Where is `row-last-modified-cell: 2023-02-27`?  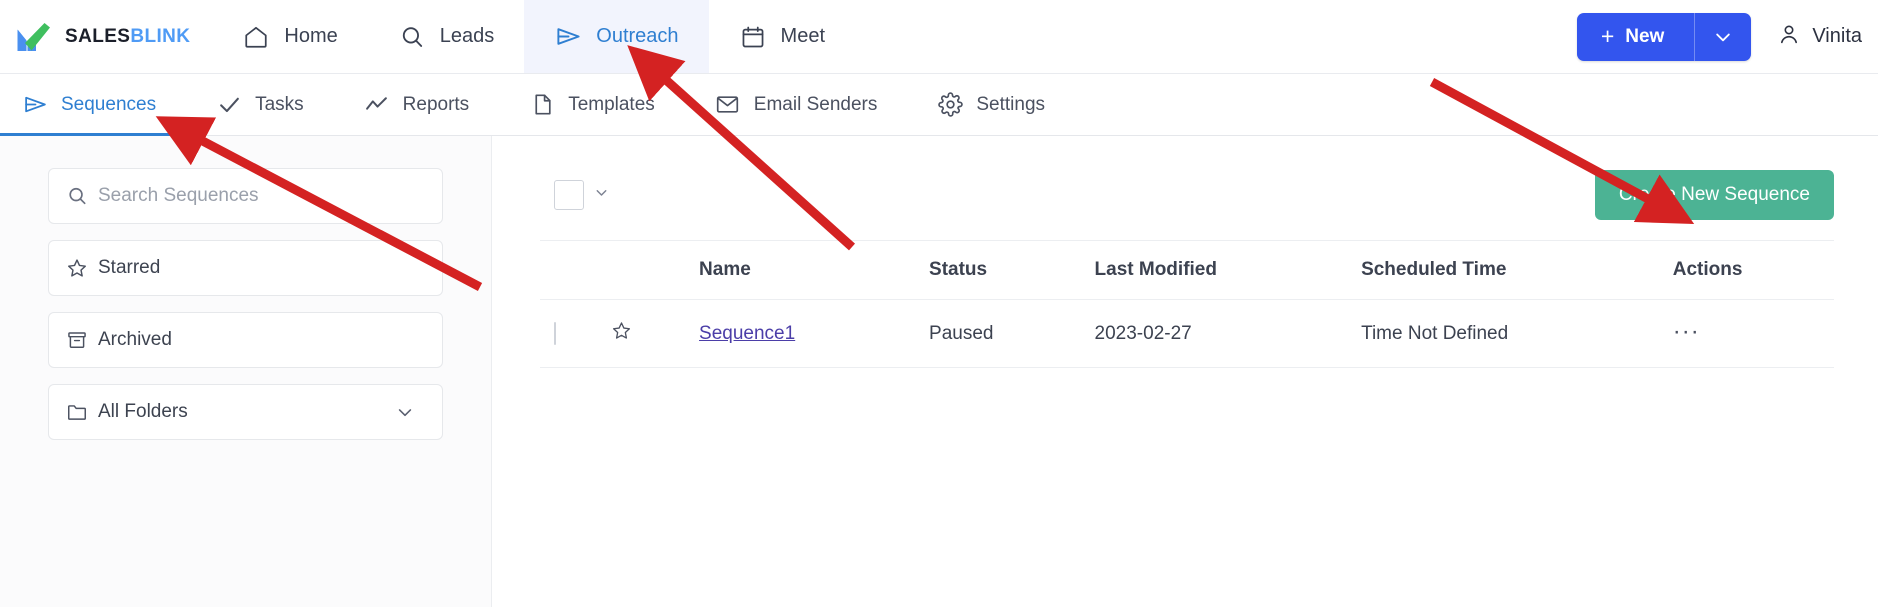
row-last-modified-cell: 2023-02-27 is located at coordinates (1228, 333).